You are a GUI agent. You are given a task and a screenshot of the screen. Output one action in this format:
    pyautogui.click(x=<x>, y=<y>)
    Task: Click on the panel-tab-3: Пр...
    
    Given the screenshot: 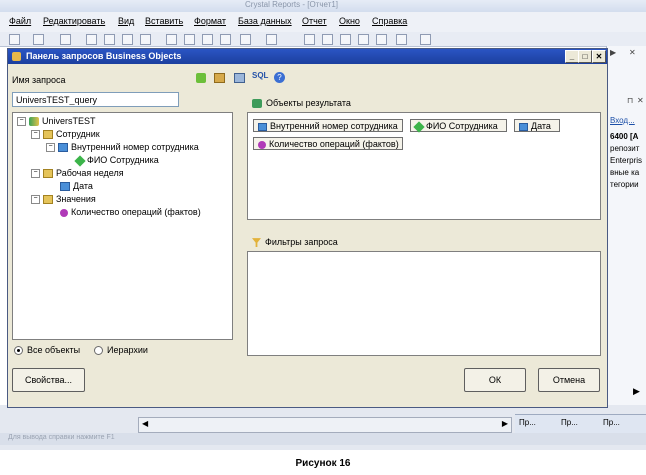 What is the action you would take?
    pyautogui.click(x=611, y=422)
    